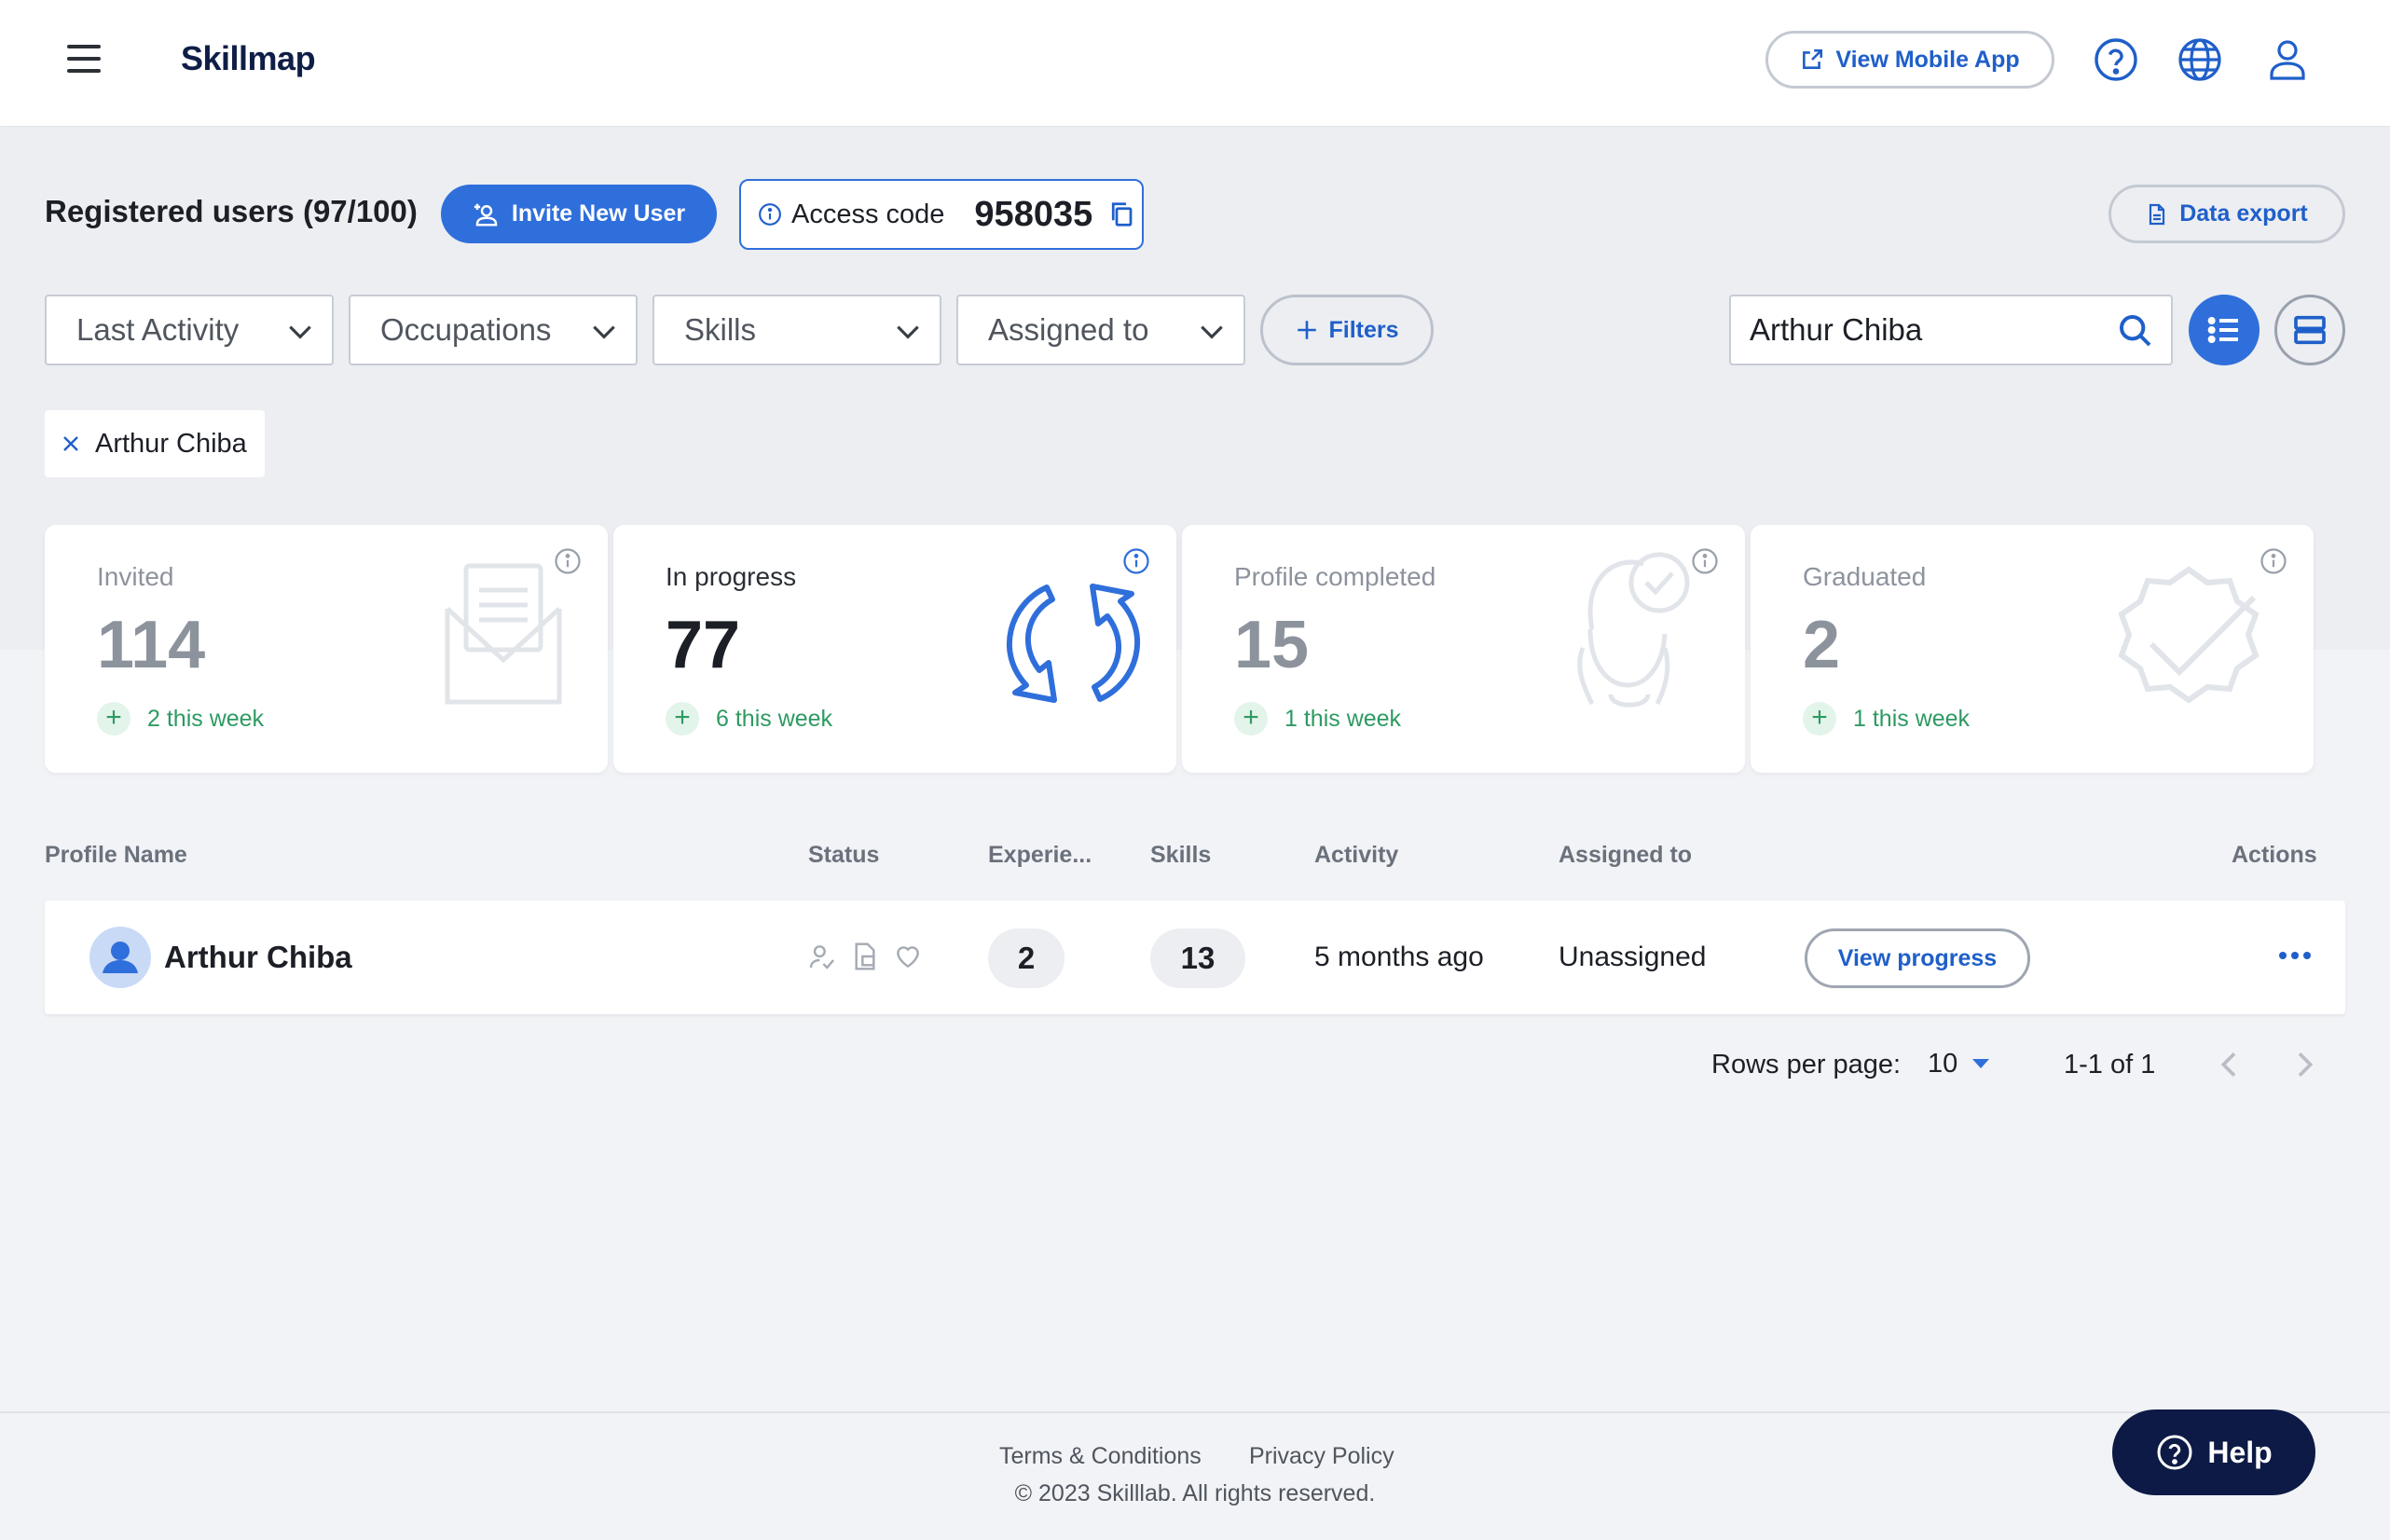 Image resolution: width=2390 pixels, height=1540 pixels. What do you see at coordinates (1399, 957) in the screenshot?
I see `activity-value: 5 months ago` at bounding box center [1399, 957].